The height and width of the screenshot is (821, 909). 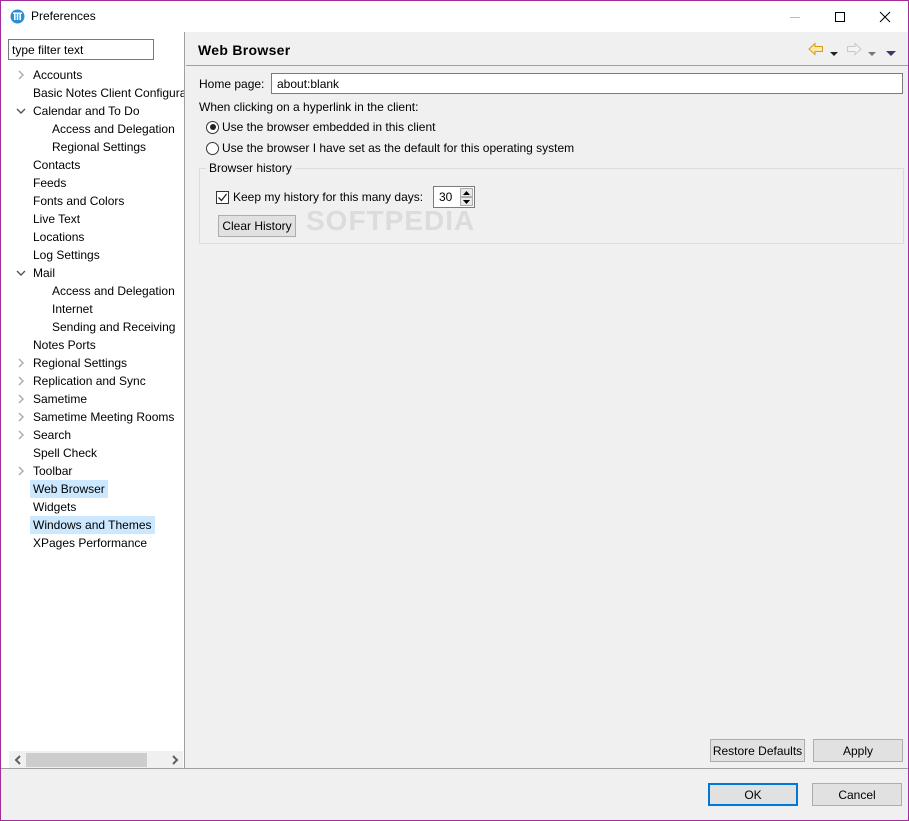 What do you see at coordinates (92, 93) in the screenshot?
I see `tree-item: Basic Notes Client Configuration` at bounding box center [92, 93].